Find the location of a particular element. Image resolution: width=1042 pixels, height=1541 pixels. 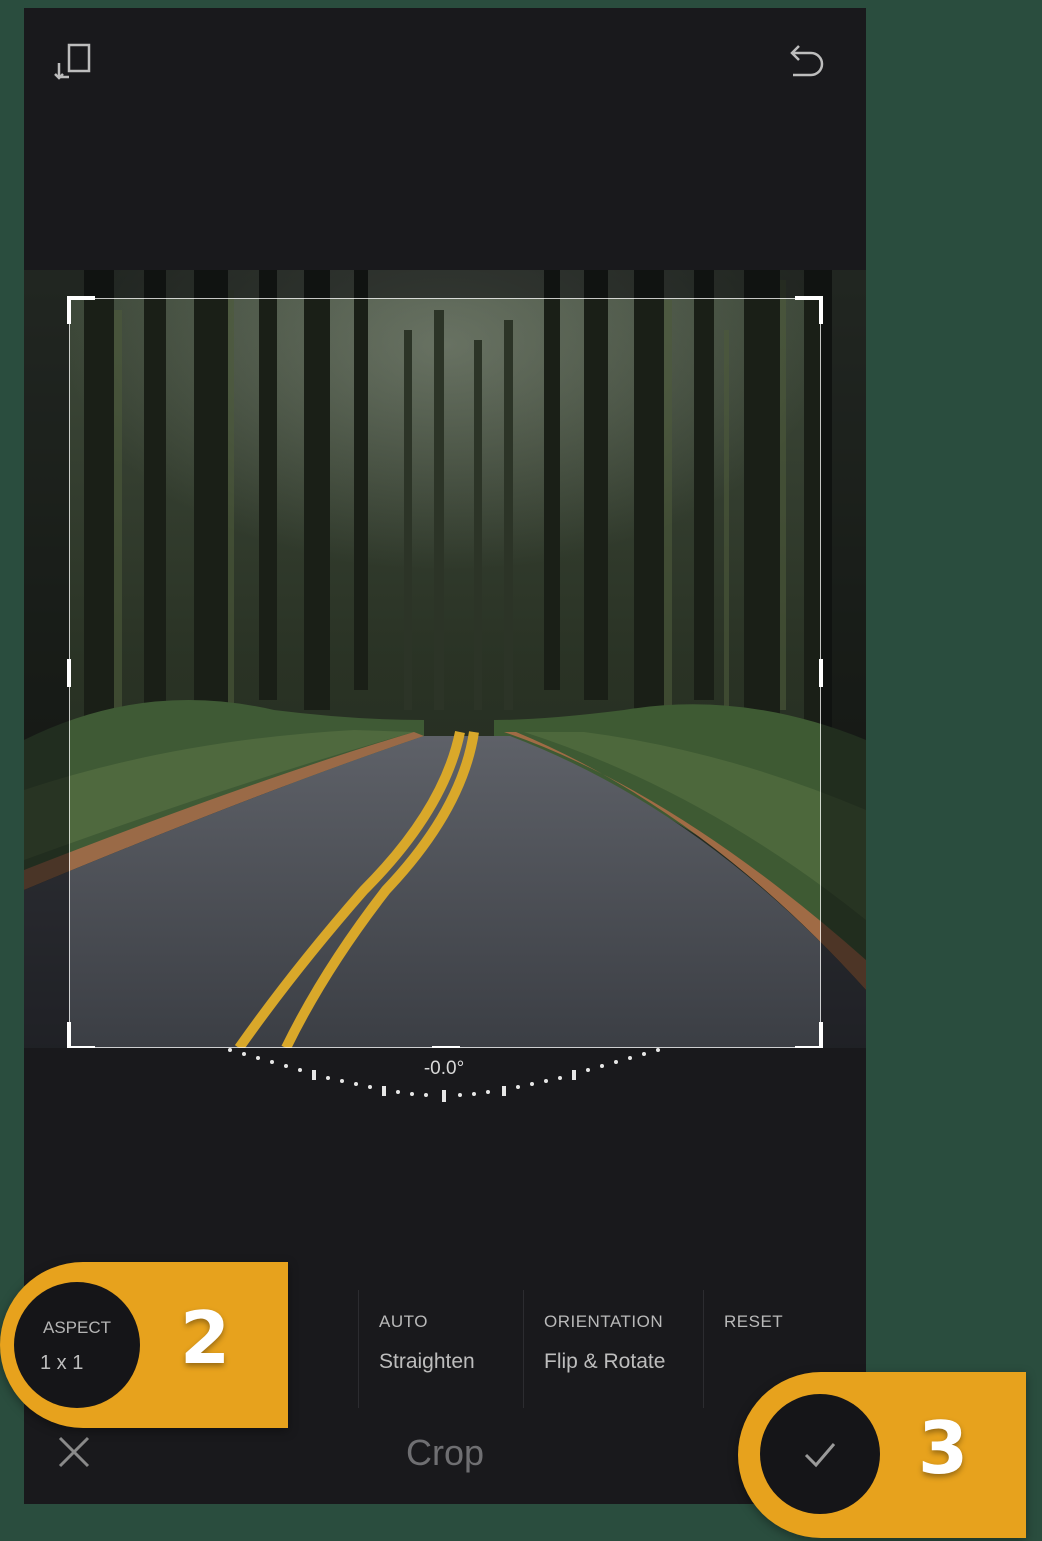

step-number-3: 3 is located at coordinates (943, 1448).